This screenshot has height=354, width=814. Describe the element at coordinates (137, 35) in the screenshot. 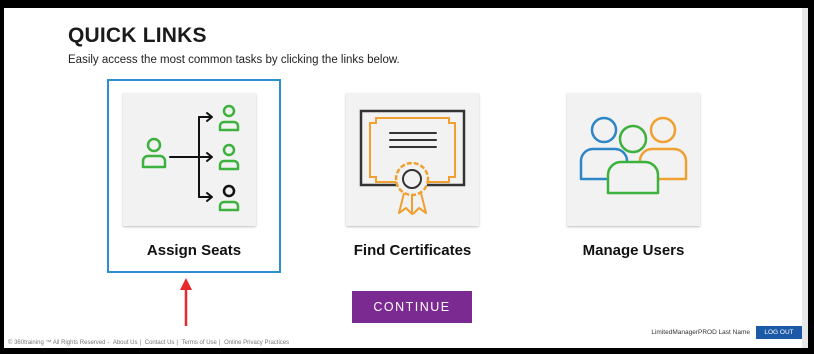

I see `page-title: QUICK LINKS` at that location.